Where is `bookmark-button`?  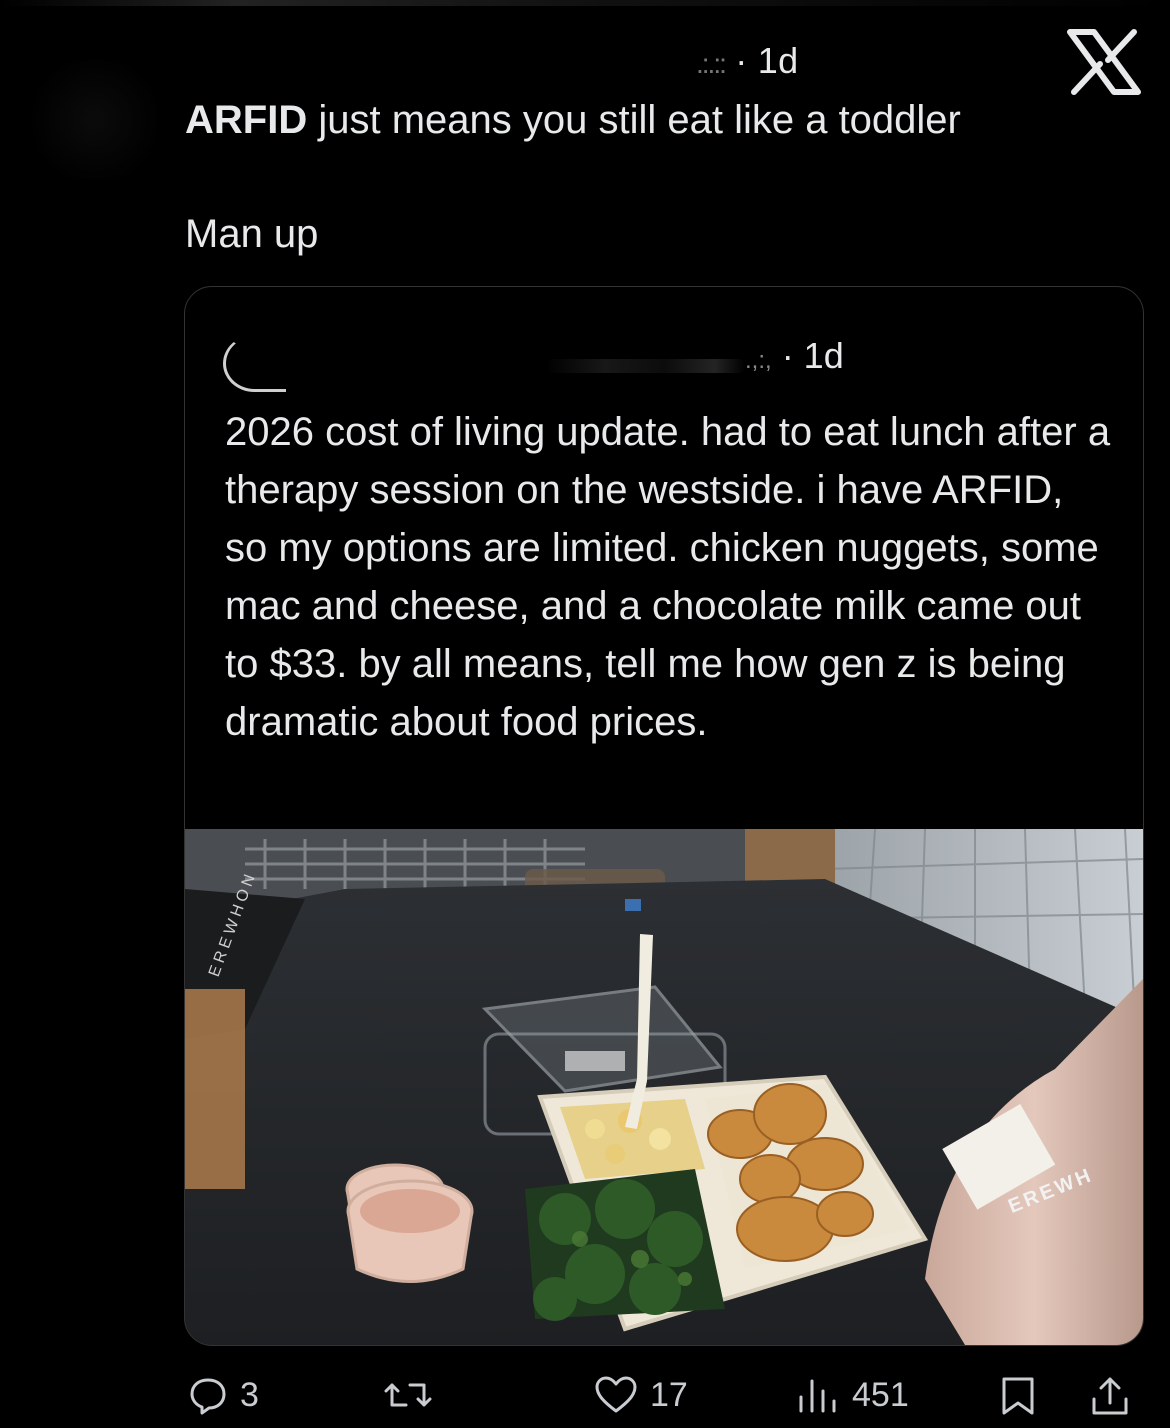 bookmark-button is located at coordinates (1018, 1396).